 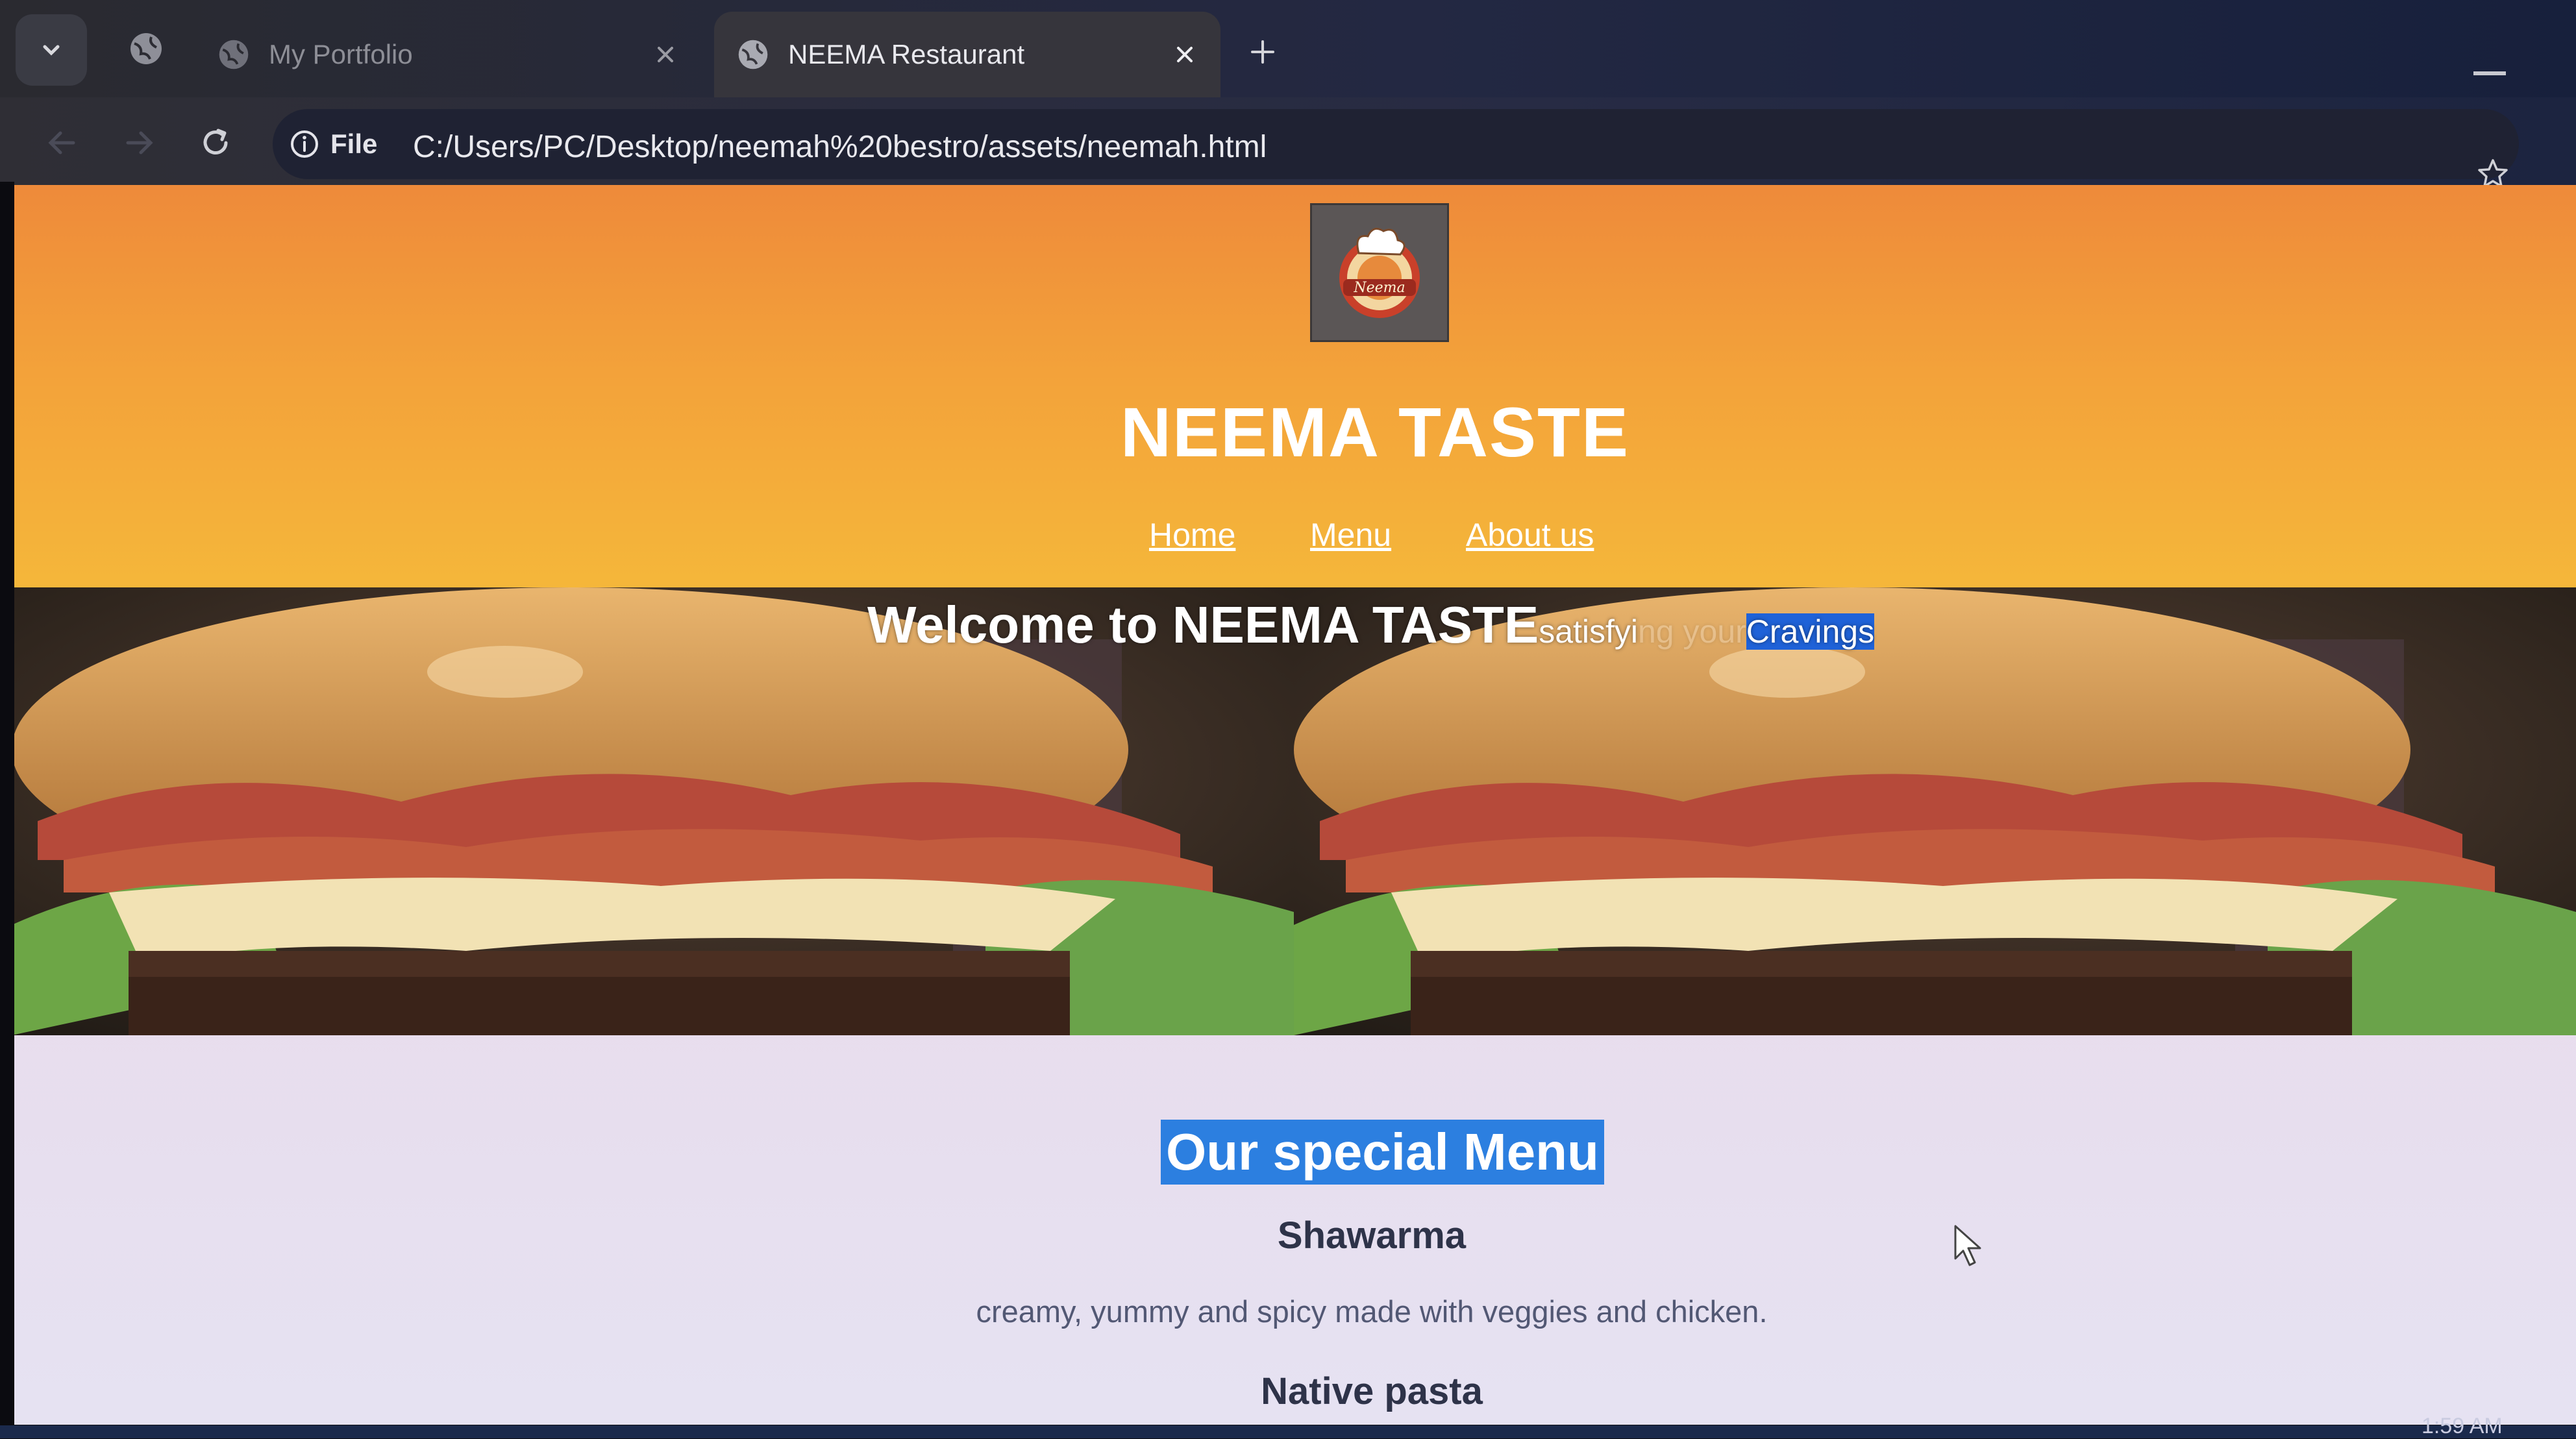 I want to click on back-icon, so click(x=61, y=142).